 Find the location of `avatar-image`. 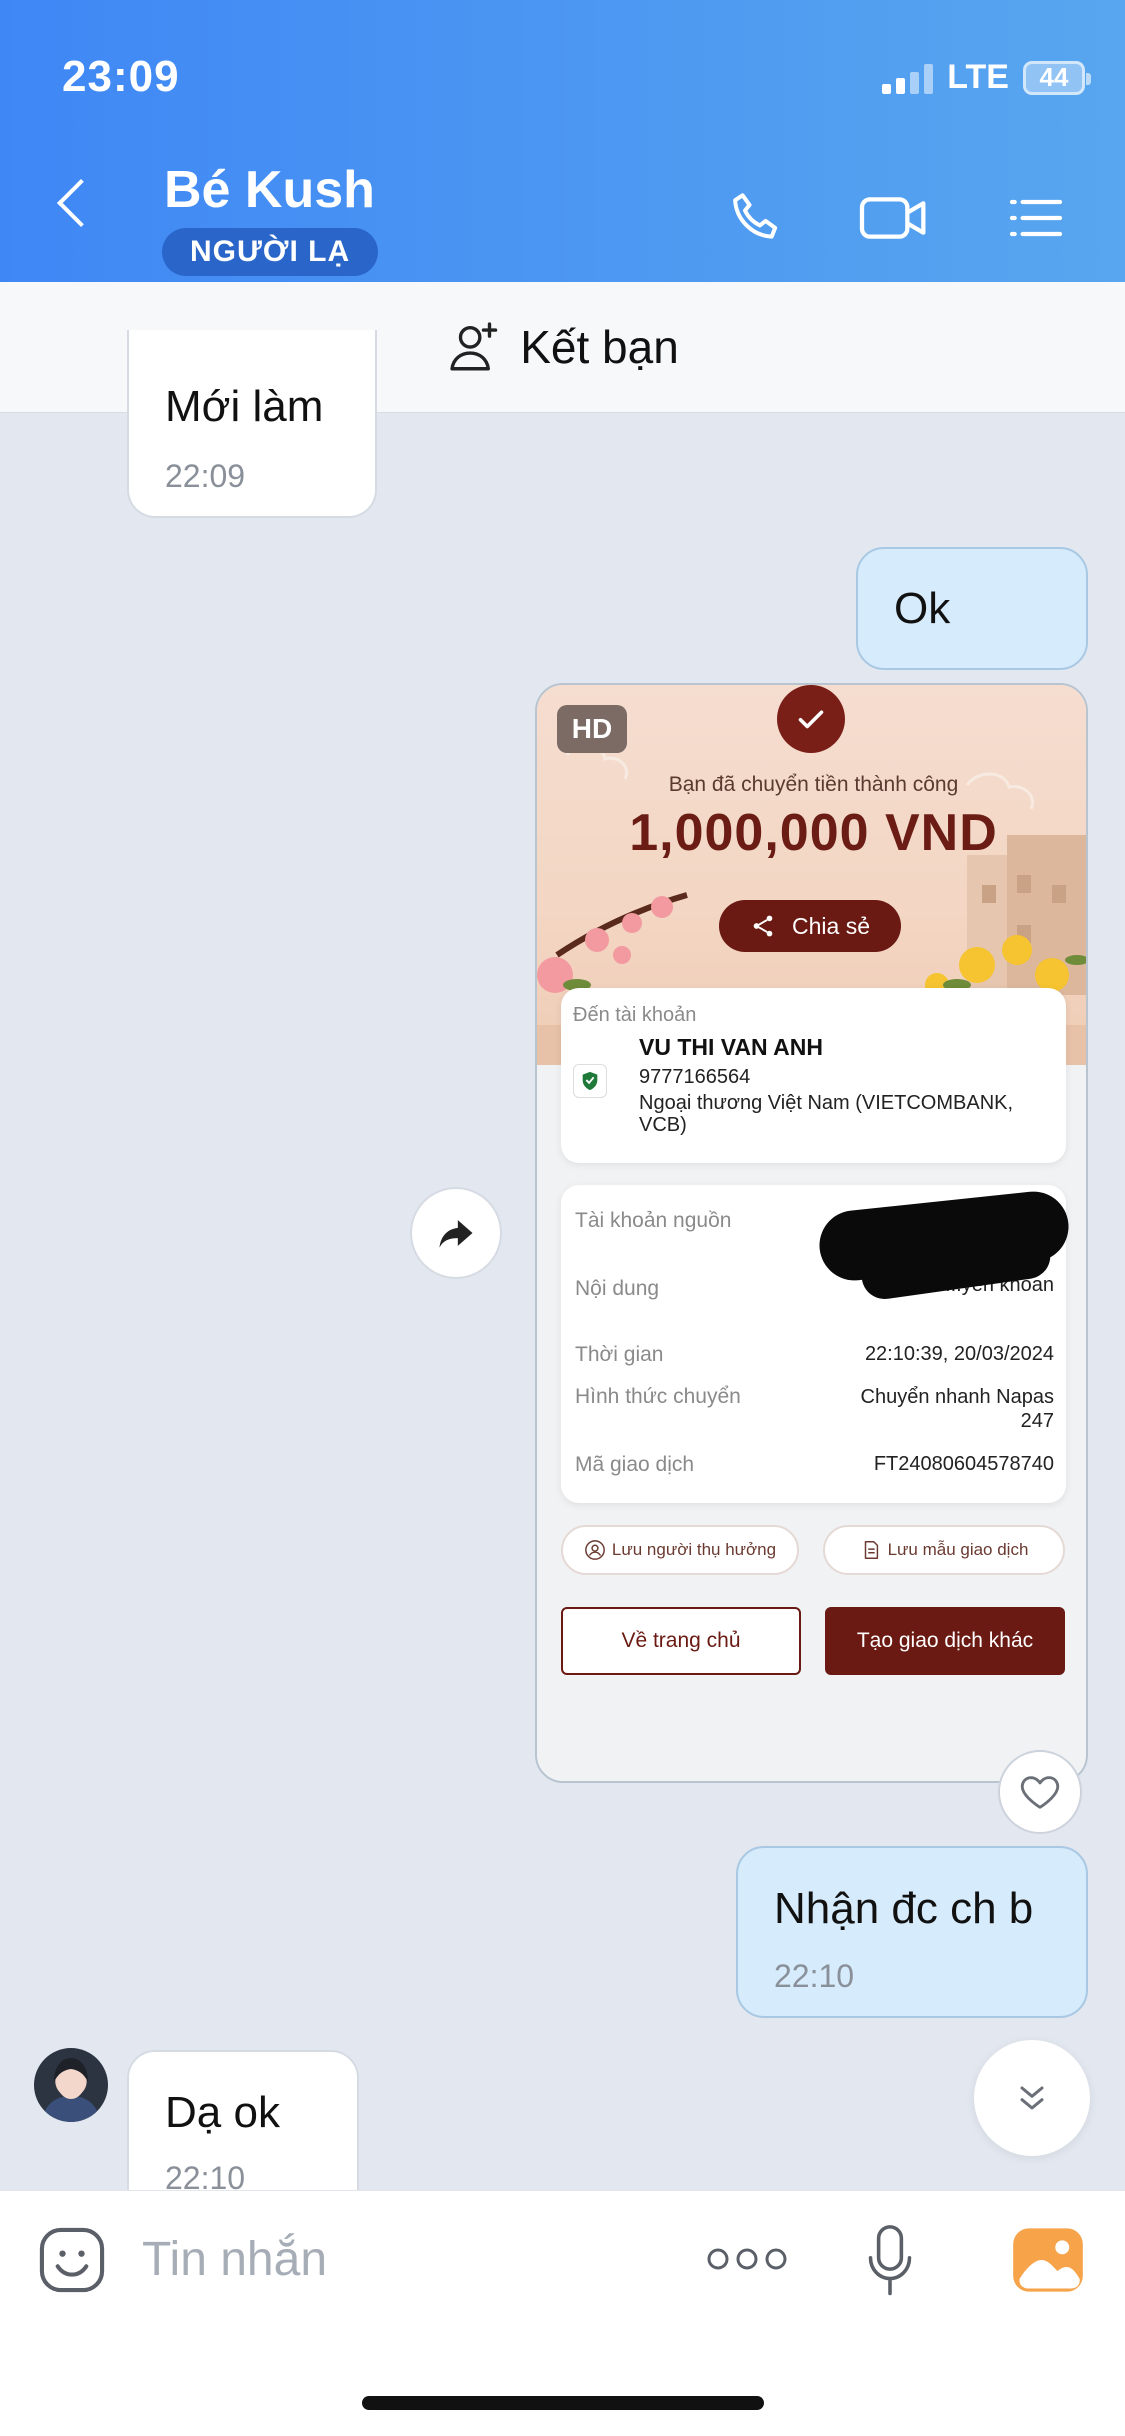

avatar-image is located at coordinates (71, 2090).